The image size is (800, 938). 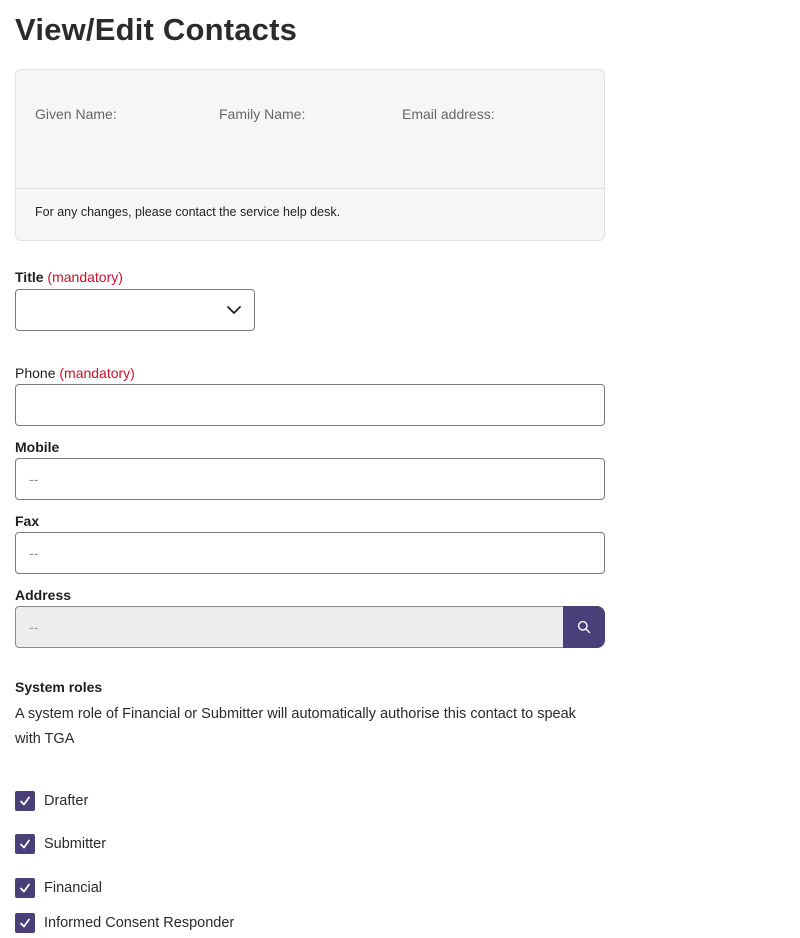 What do you see at coordinates (66, 801) in the screenshot?
I see `role-label: Drafter` at bounding box center [66, 801].